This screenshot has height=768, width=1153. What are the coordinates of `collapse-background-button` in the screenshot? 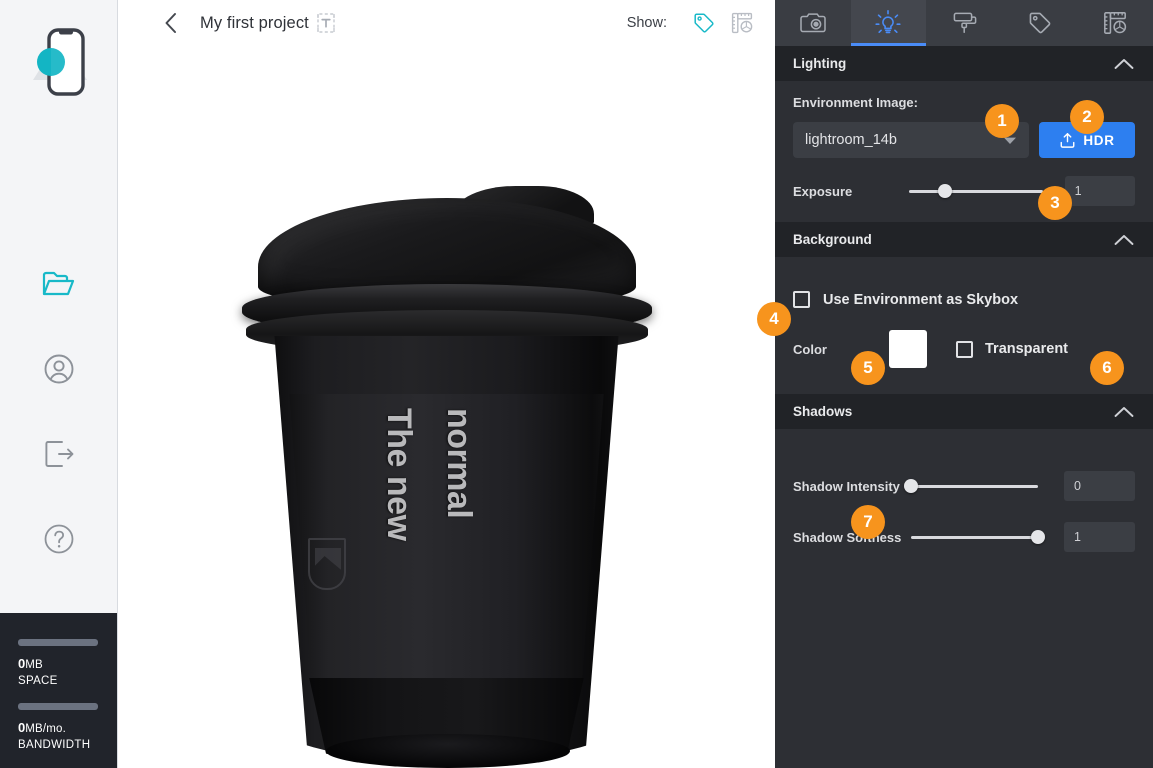 It's located at (1124, 240).